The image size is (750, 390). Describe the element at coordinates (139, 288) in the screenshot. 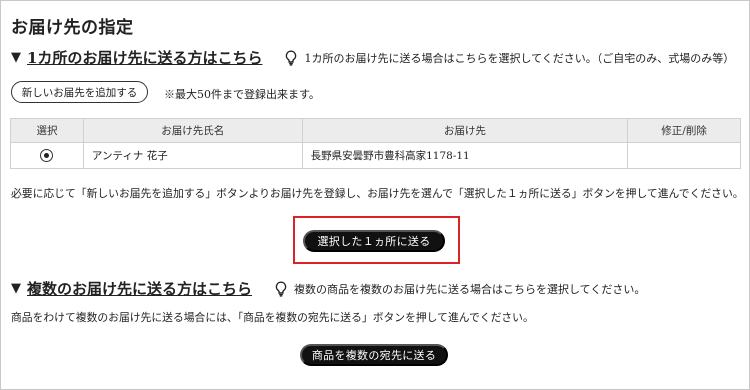

I see `multiple-destination-link: 複数のお届け先に送る方はこちら` at that location.